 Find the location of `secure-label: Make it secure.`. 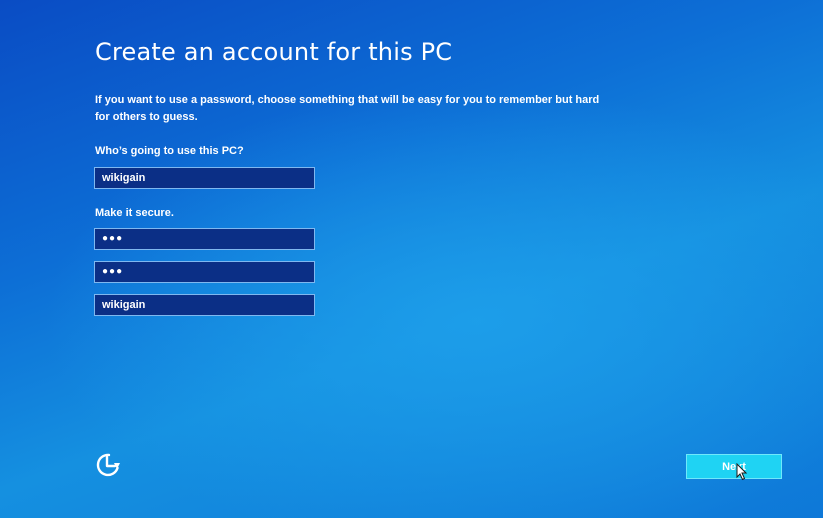

secure-label: Make it secure. is located at coordinates (134, 213).